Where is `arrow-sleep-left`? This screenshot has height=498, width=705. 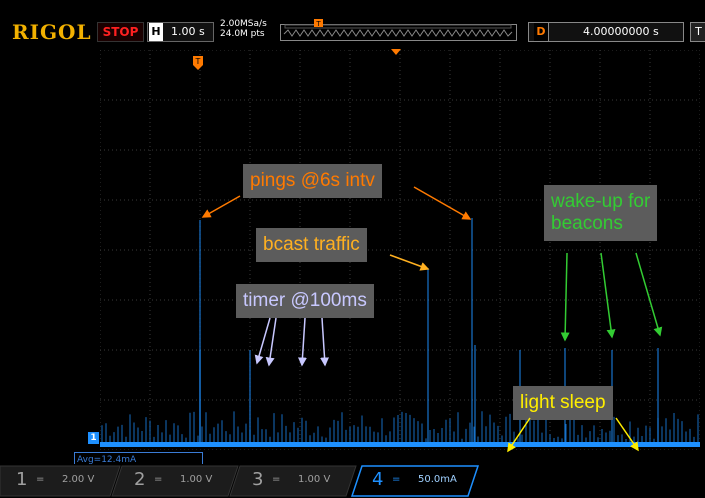
arrow-sleep-left is located at coordinates (519, 435).